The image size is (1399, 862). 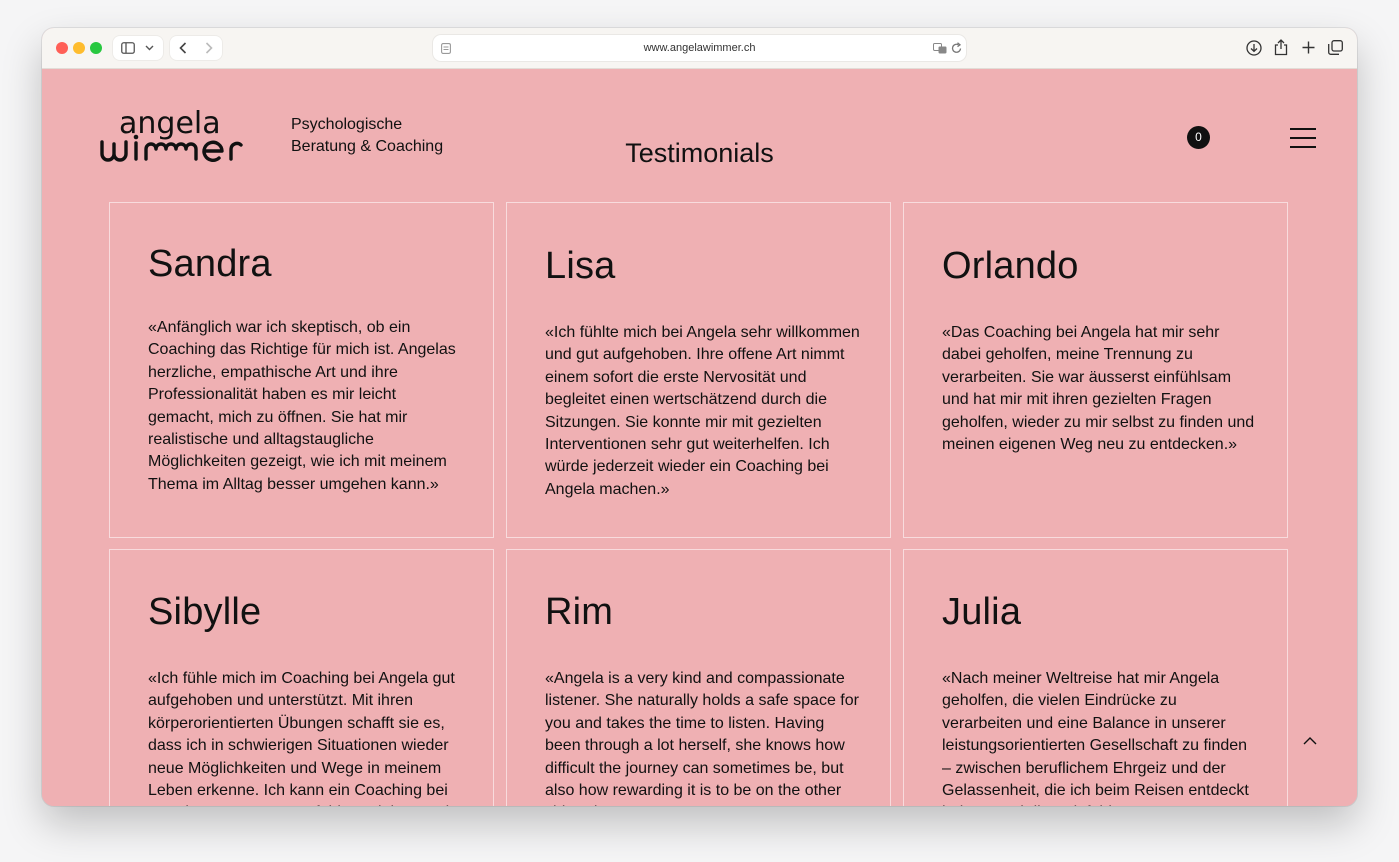 What do you see at coordinates (1308, 47) in the screenshot?
I see `new-tab-icon` at bounding box center [1308, 47].